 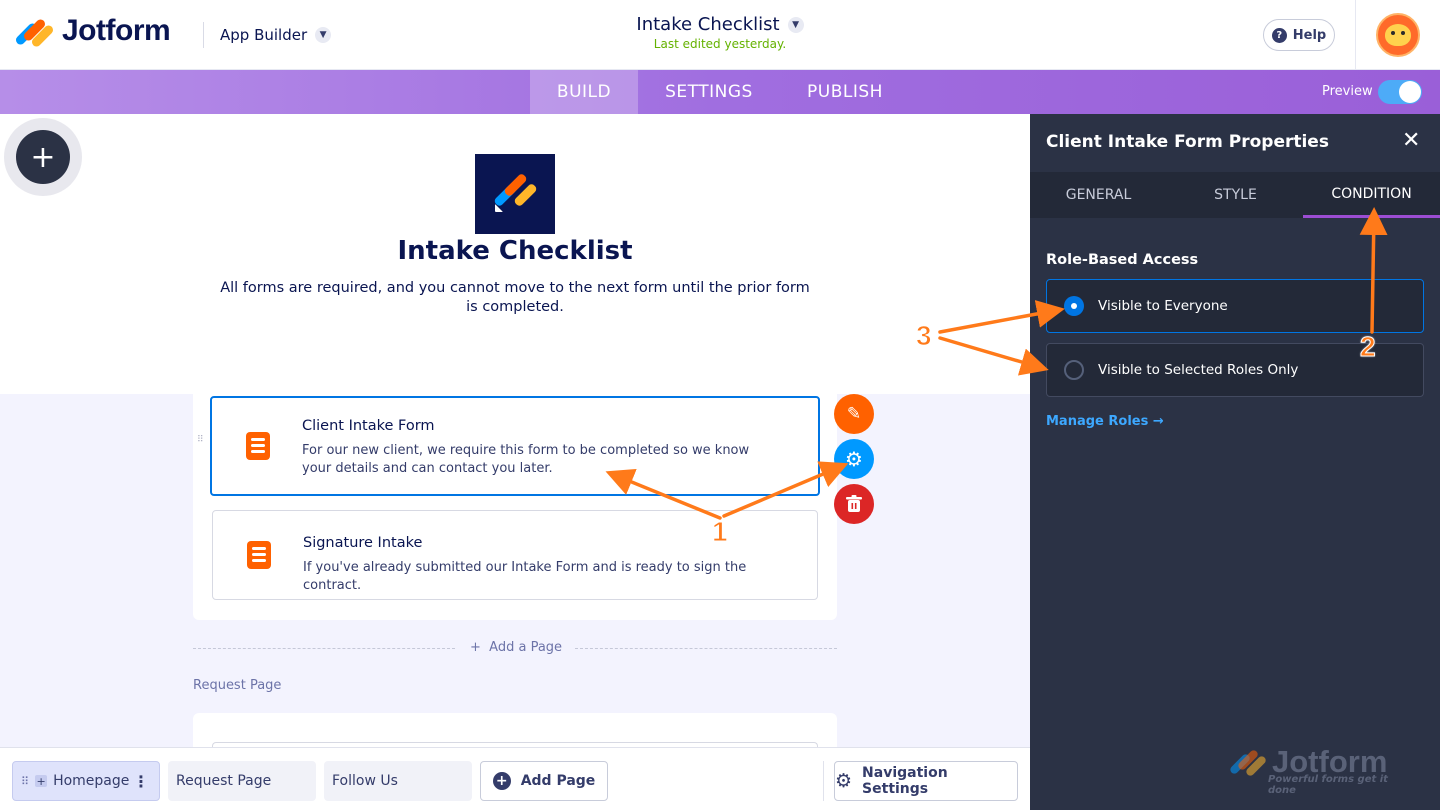 I want to click on add-element-button: +, so click(x=43, y=157).